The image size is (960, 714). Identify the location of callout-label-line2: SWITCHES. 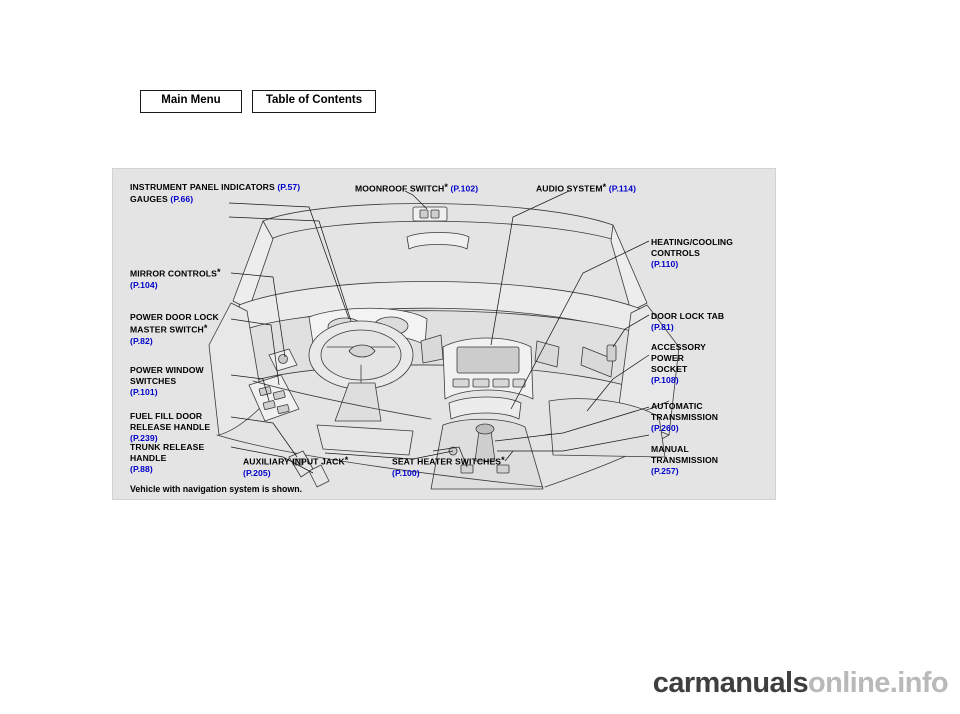
(153, 381).